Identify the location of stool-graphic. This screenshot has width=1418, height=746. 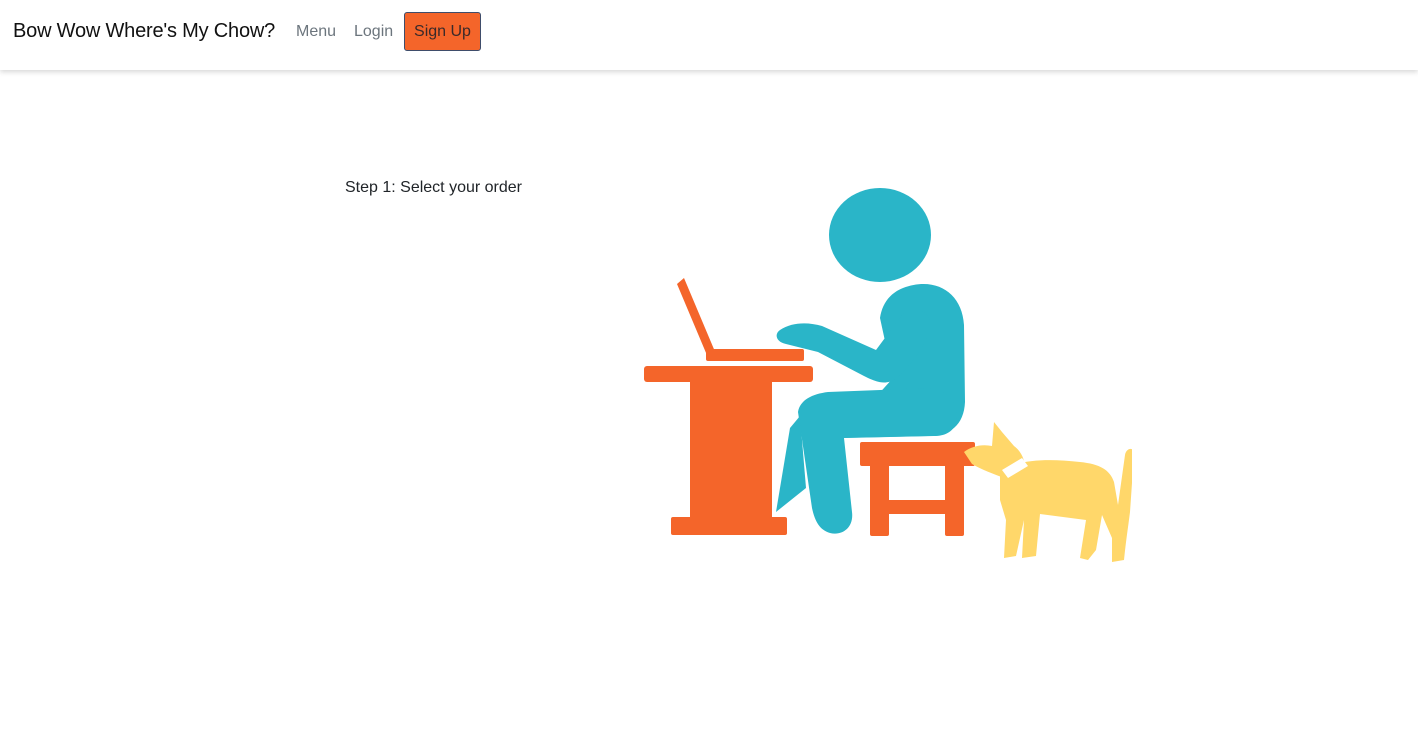
(917, 489).